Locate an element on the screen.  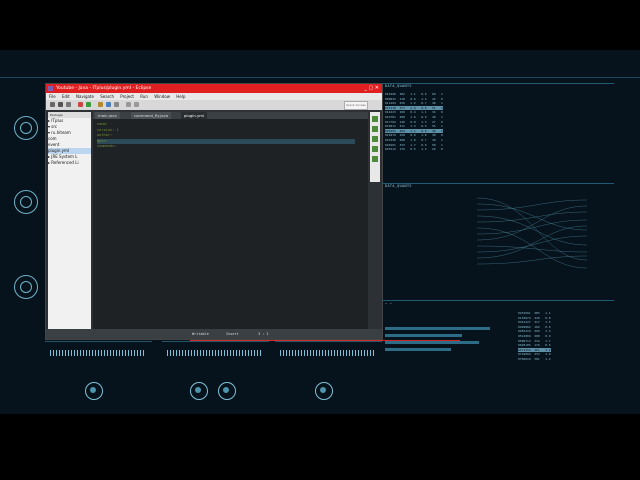
side-gauges is located at coordinates (24, 210).